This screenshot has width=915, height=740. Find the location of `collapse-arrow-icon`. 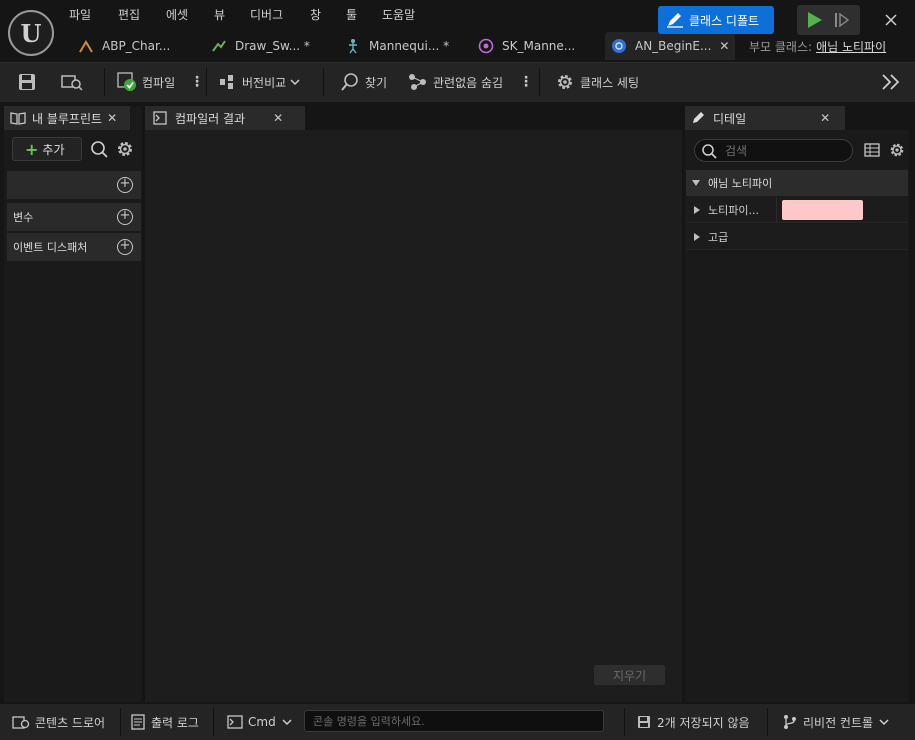

collapse-arrow-icon is located at coordinates (696, 183).